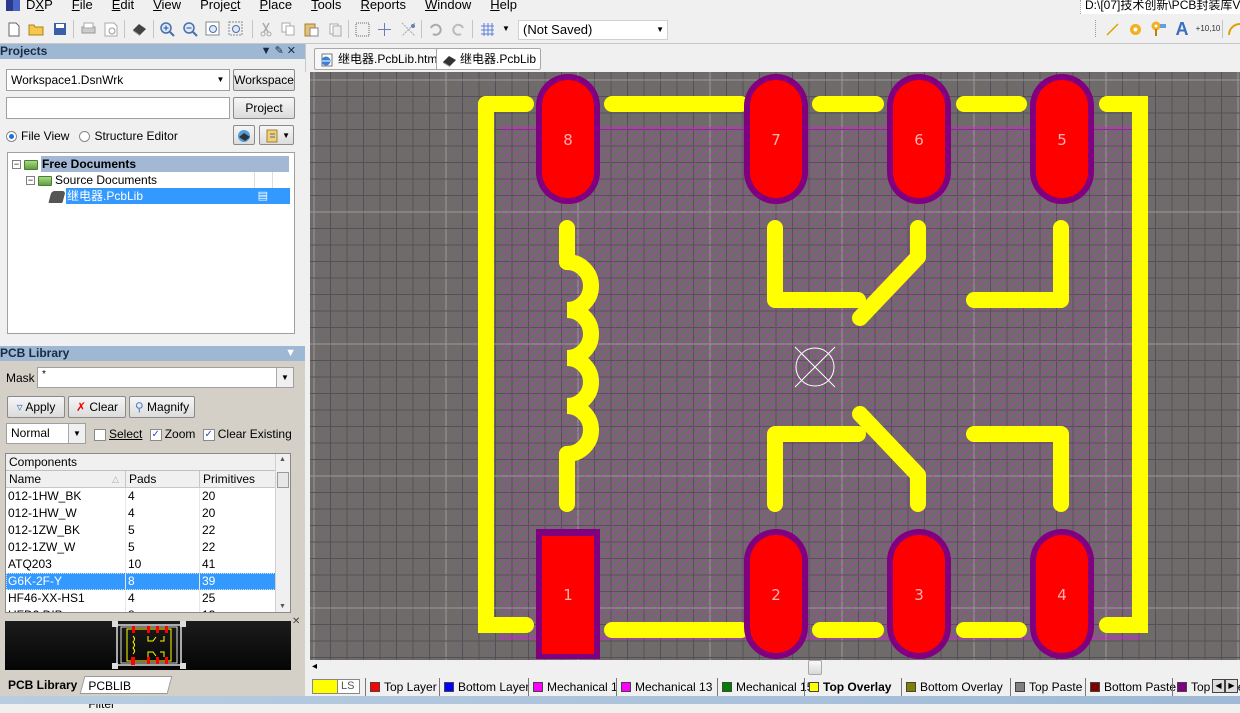  I want to click on mode-select: Normal ▼, so click(46, 433).